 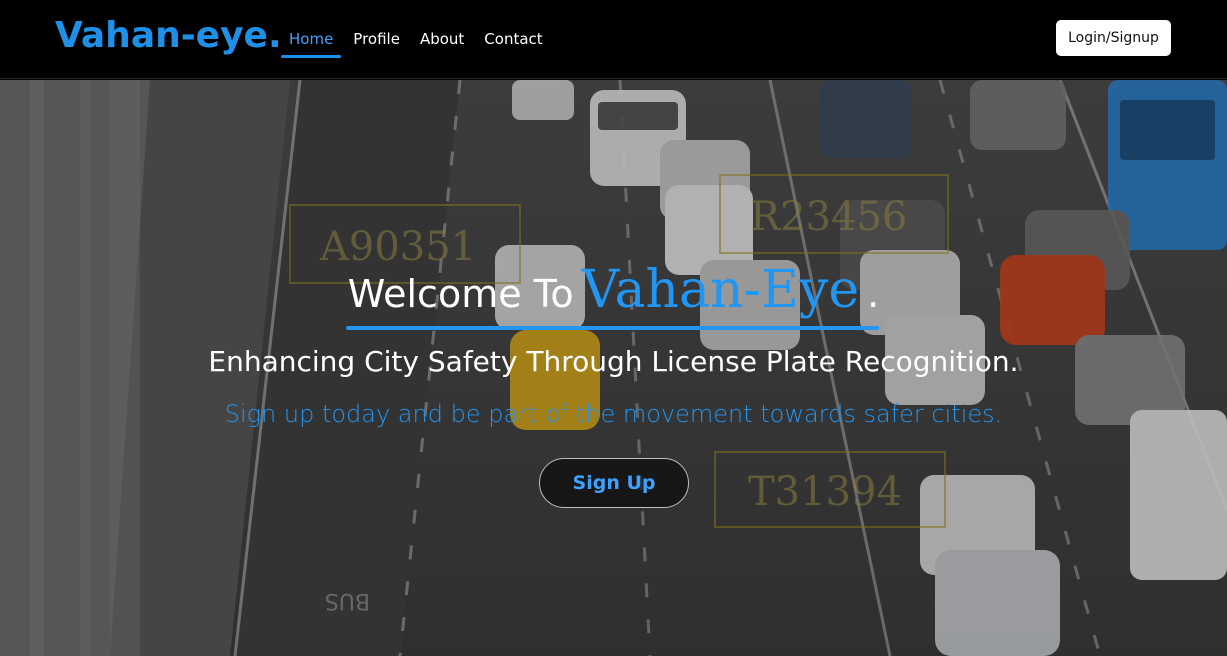 What do you see at coordinates (612, 328) in the screenshot?
I see `welcome-underline` at bounding box center [612, 328].